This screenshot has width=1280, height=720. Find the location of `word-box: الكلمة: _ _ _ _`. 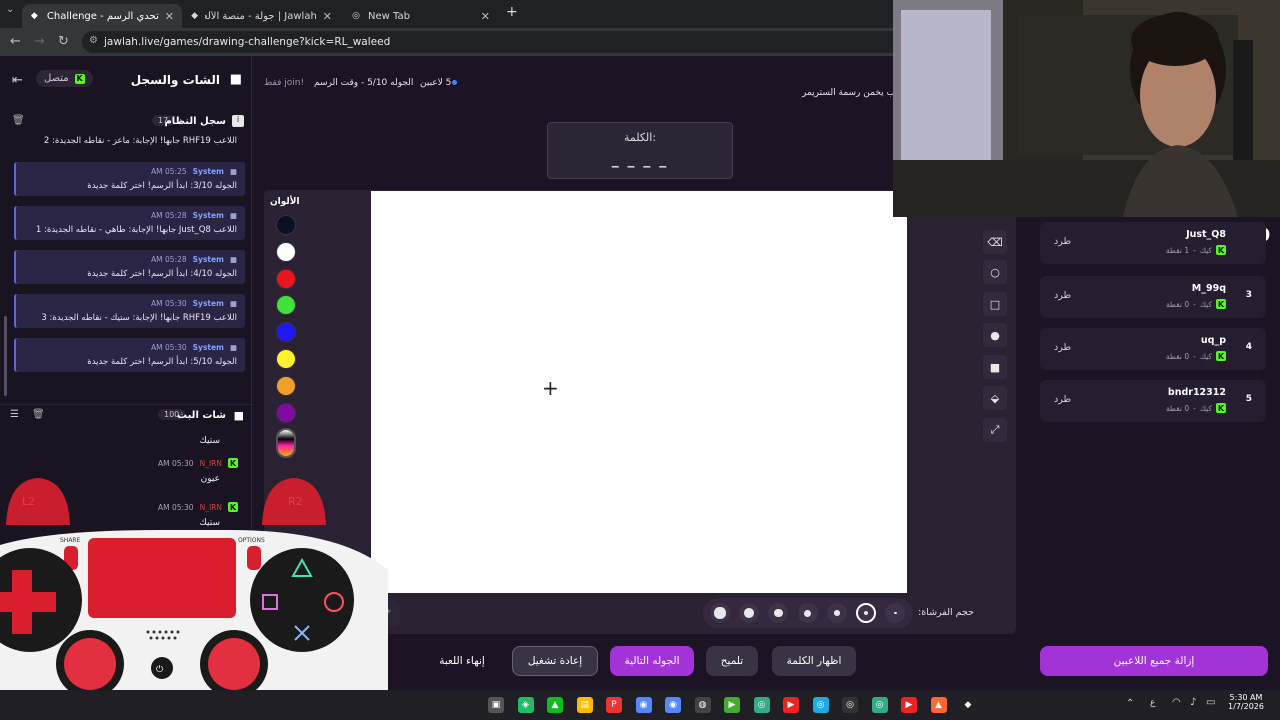

word-box: الكلمة: _ _ _ _ is located at coordinates (640, 150).